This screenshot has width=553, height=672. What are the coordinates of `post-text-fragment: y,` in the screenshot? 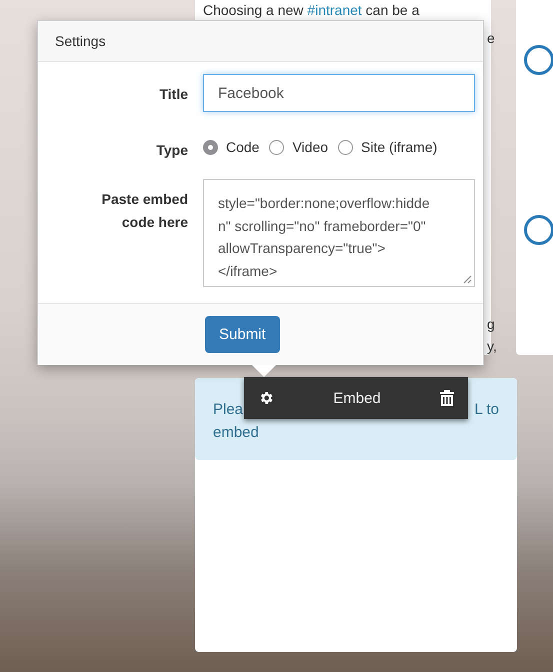 It's located at (492, 346).